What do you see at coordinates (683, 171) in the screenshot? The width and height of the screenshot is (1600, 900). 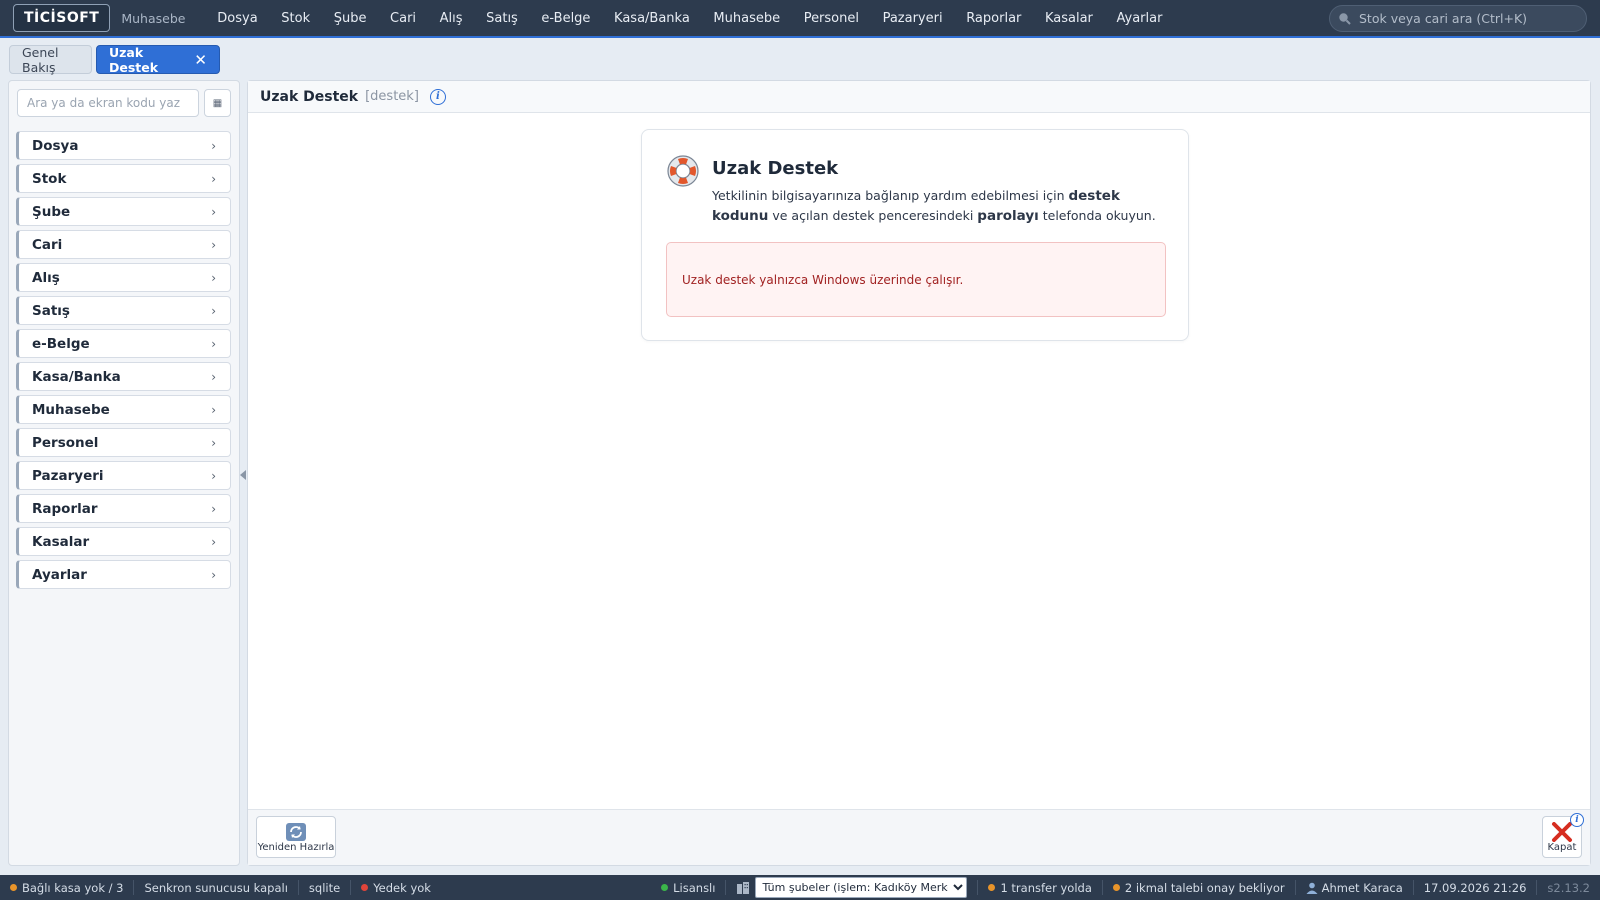 I see `lifebuoy-icon` at bounding box center [683, 171].